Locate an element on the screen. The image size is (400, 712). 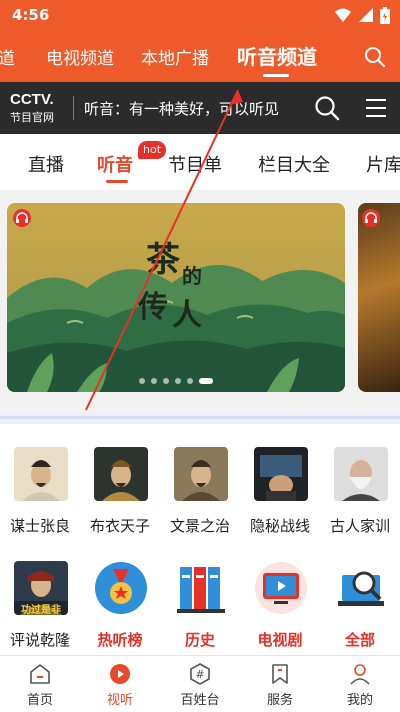
category-label: 热听榜 is located at coordinates (120, 640).